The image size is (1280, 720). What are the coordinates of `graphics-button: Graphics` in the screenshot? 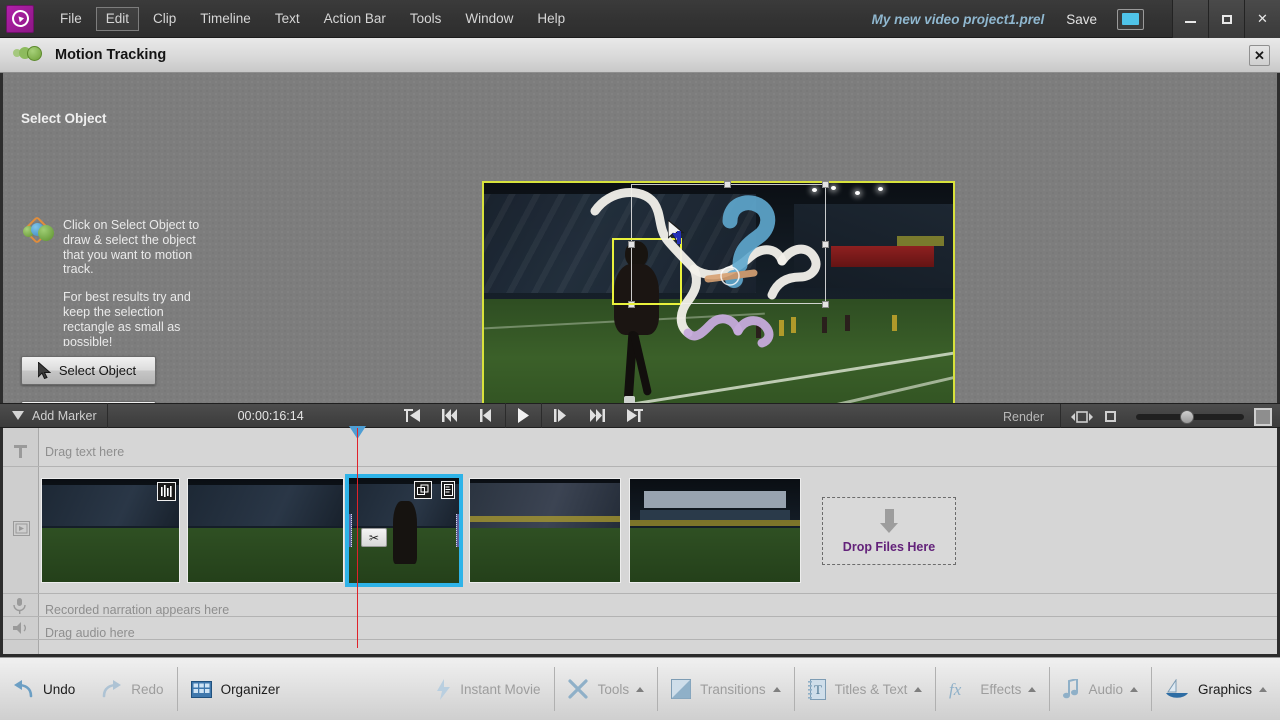 It's located at (1216, 689).